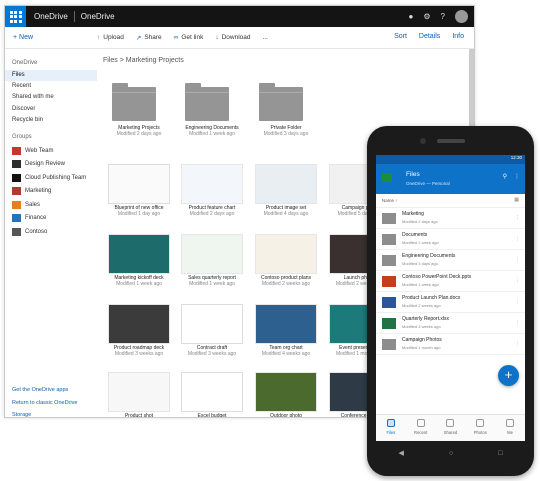 The image size is (540, 481). Describe the element at coordinates (139, 113) in the screenshot. I see `file-tile: Marketing Projects Modified 2 days ago` at that location.